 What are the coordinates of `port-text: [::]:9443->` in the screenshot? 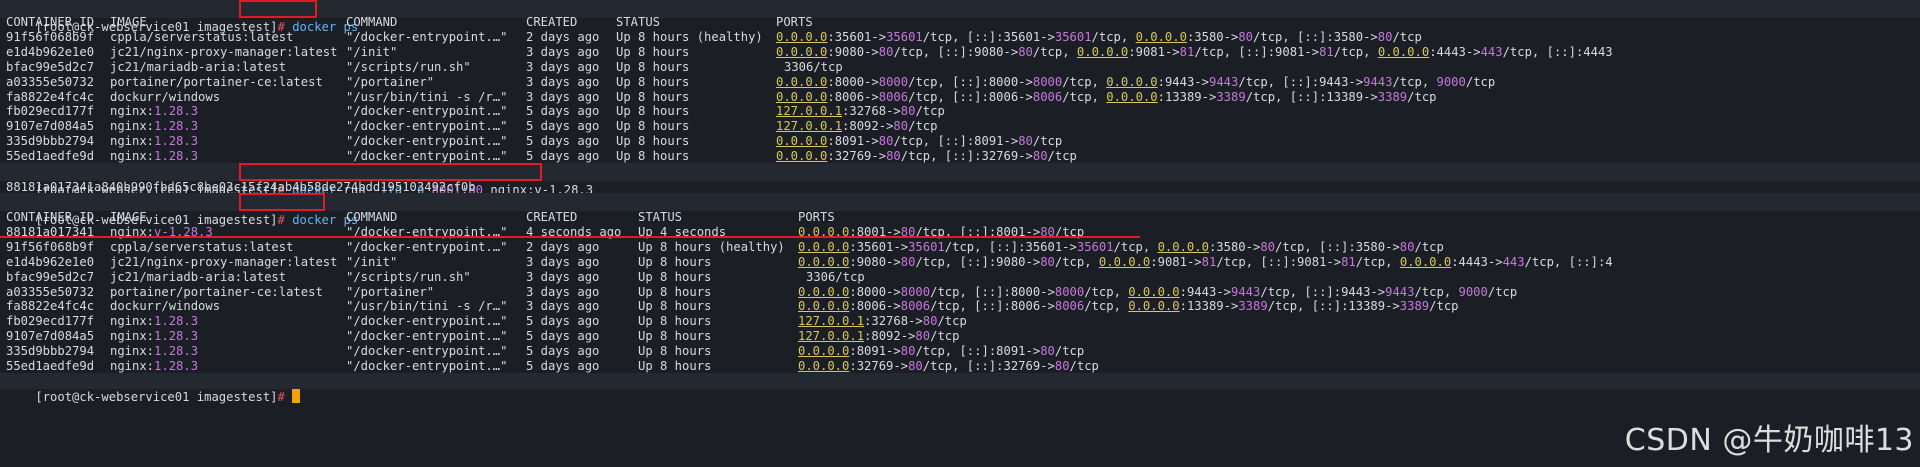 It's located at (1345, 291).